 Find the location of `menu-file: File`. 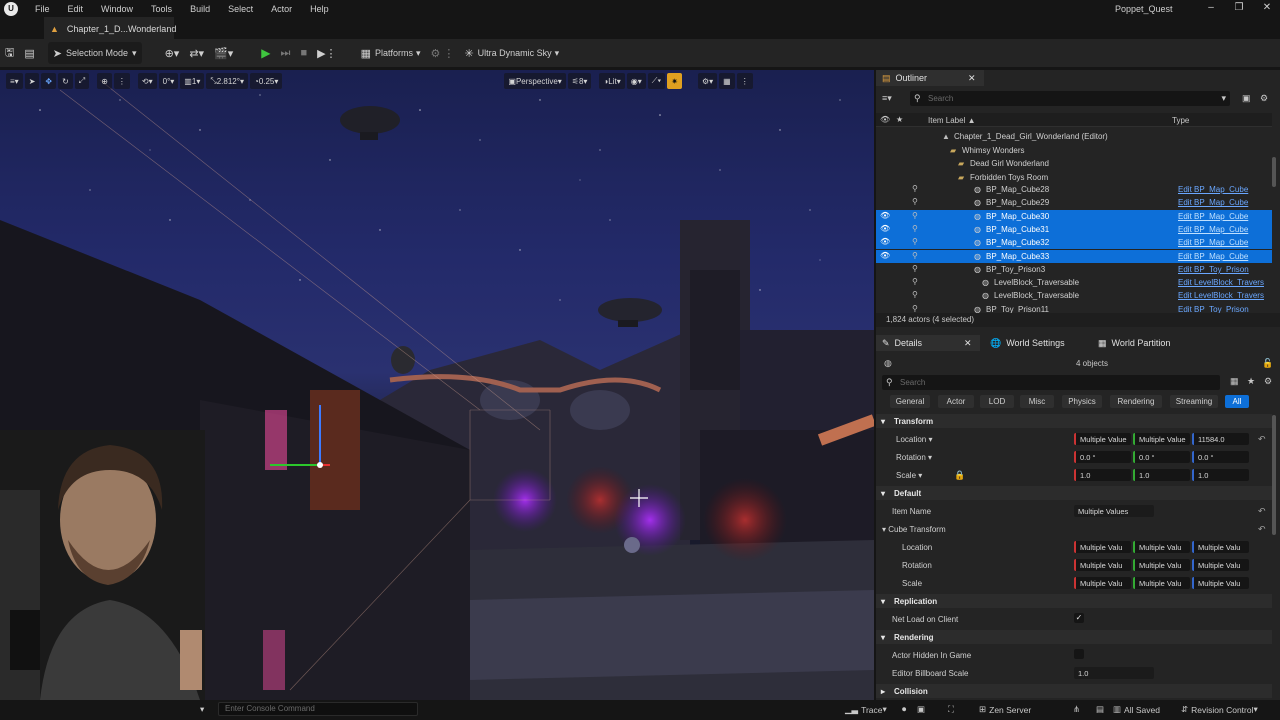

menu-file: File is located at coordinates (42, 9).